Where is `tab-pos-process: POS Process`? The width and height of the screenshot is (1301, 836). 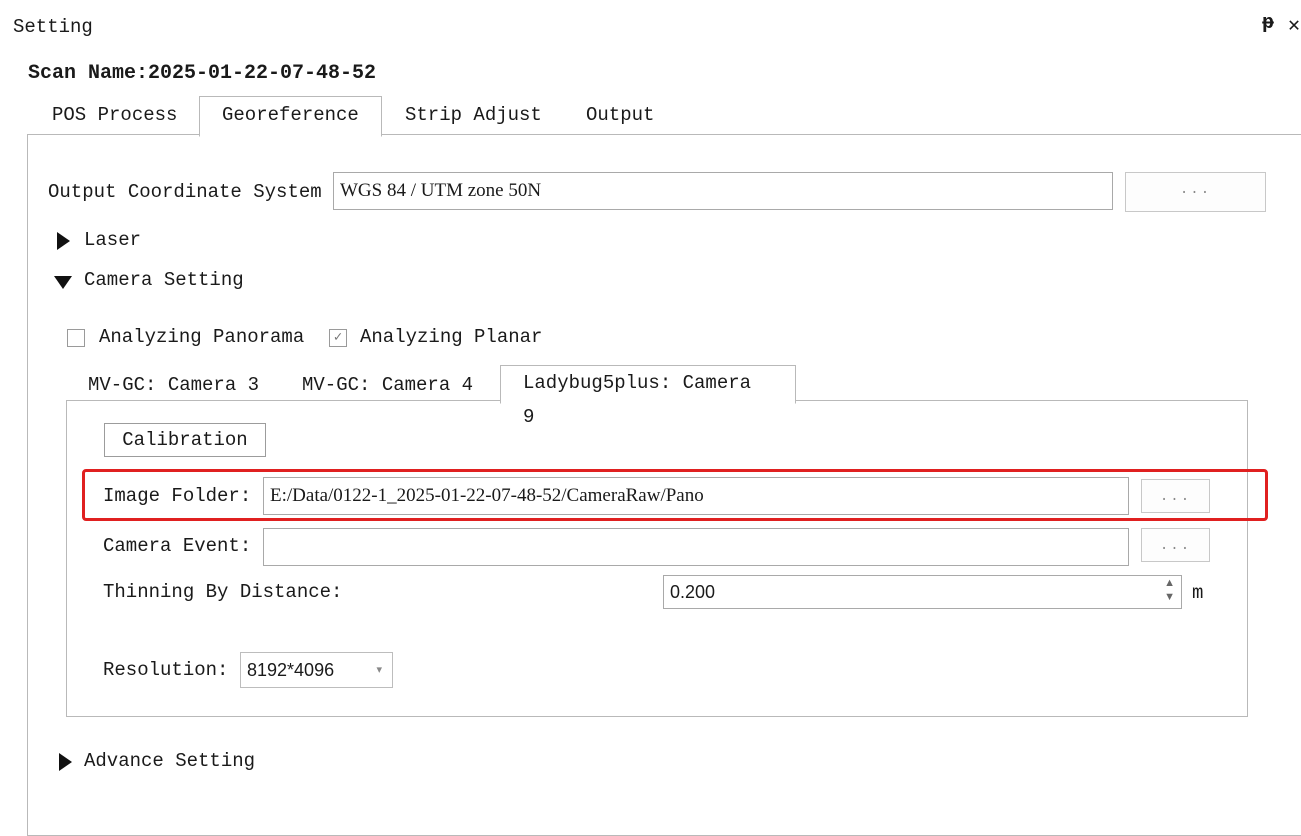
tab-pos-process: POS Process is located at coordinates (114, 115).